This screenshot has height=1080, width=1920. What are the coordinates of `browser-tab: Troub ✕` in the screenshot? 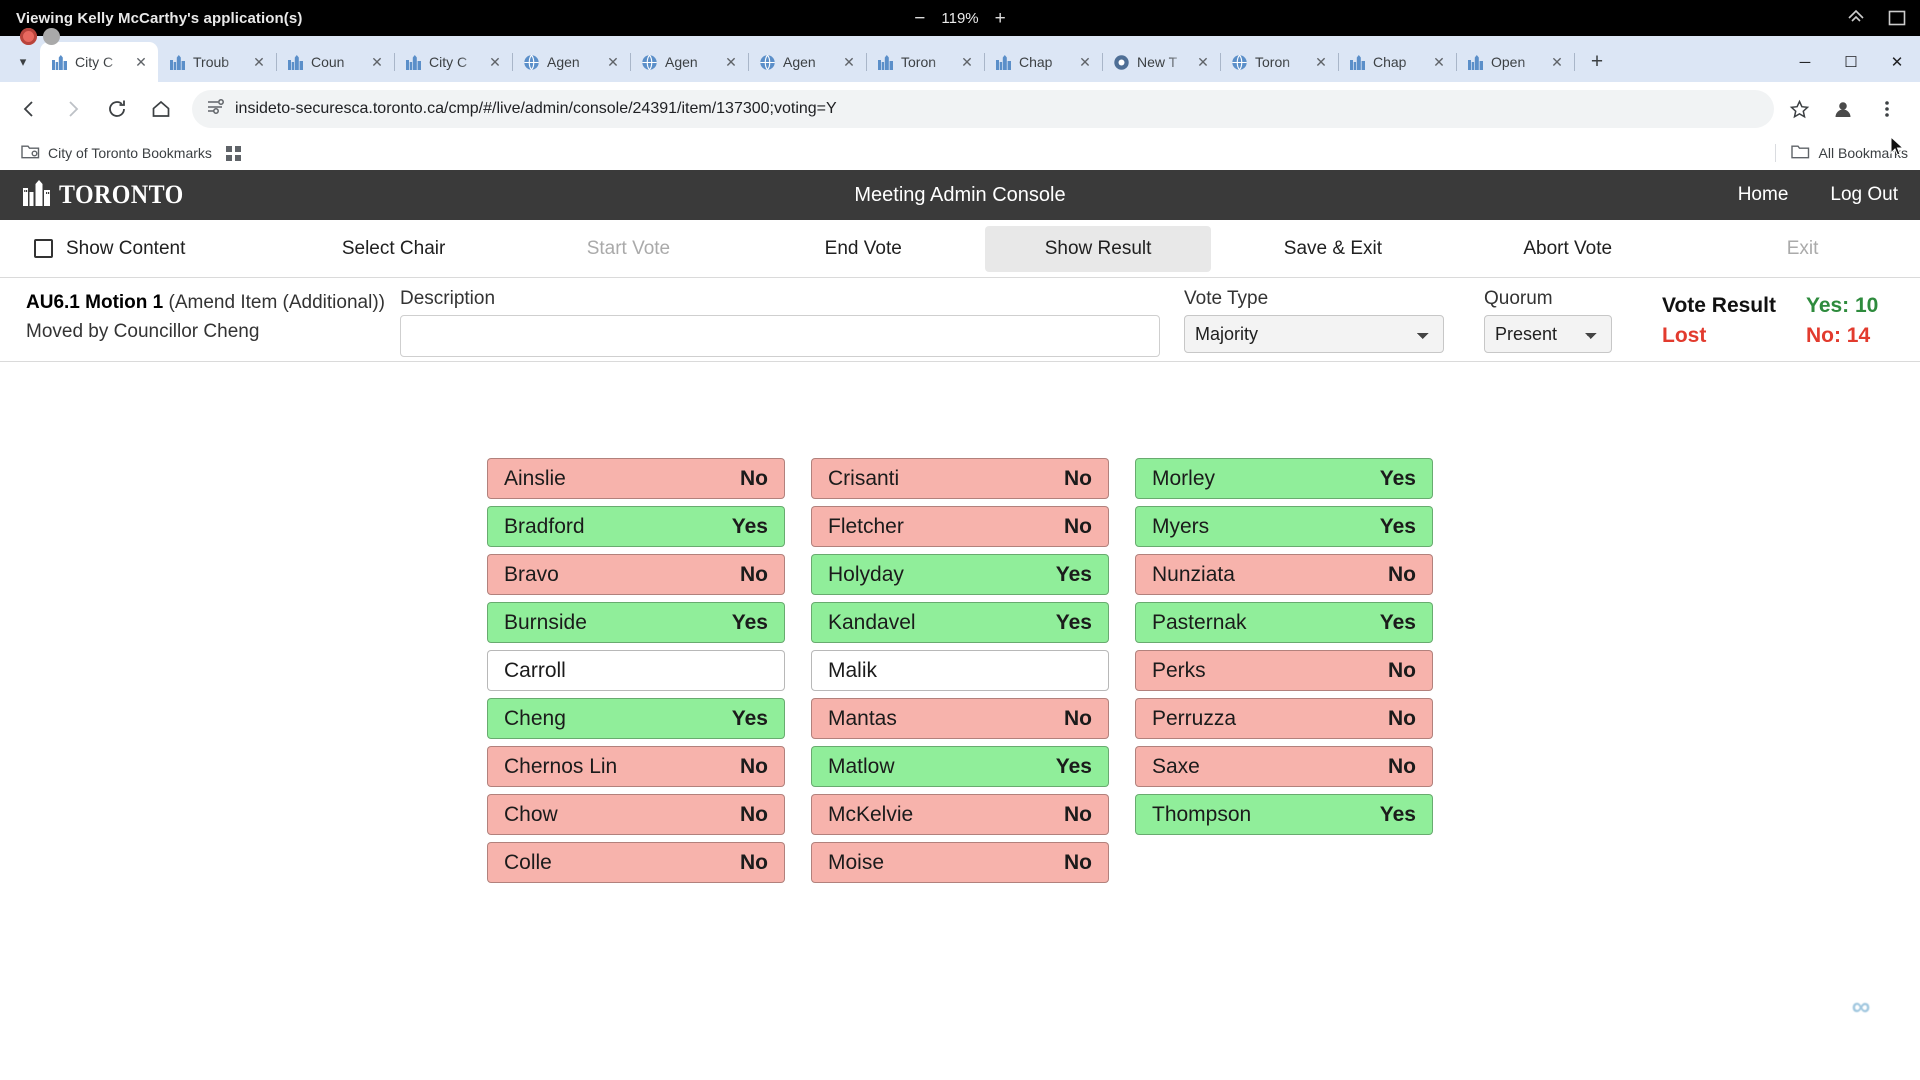 It's located at (217, 62).